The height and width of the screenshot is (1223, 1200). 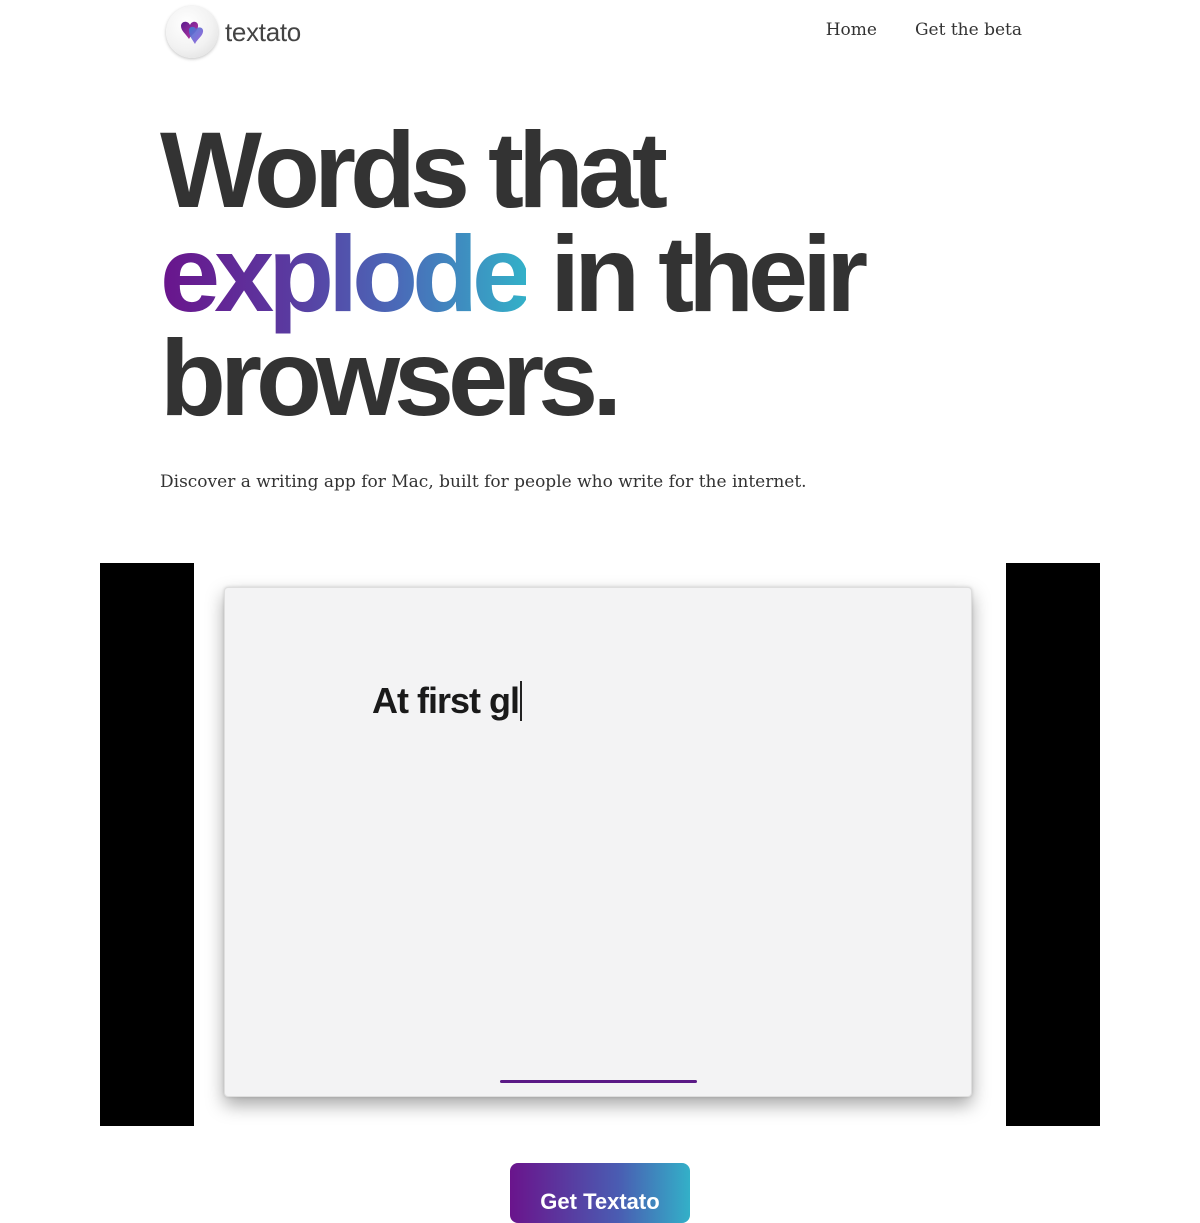 I want to click on hero-title-accent-word: explode, so click(x=346, y=273).